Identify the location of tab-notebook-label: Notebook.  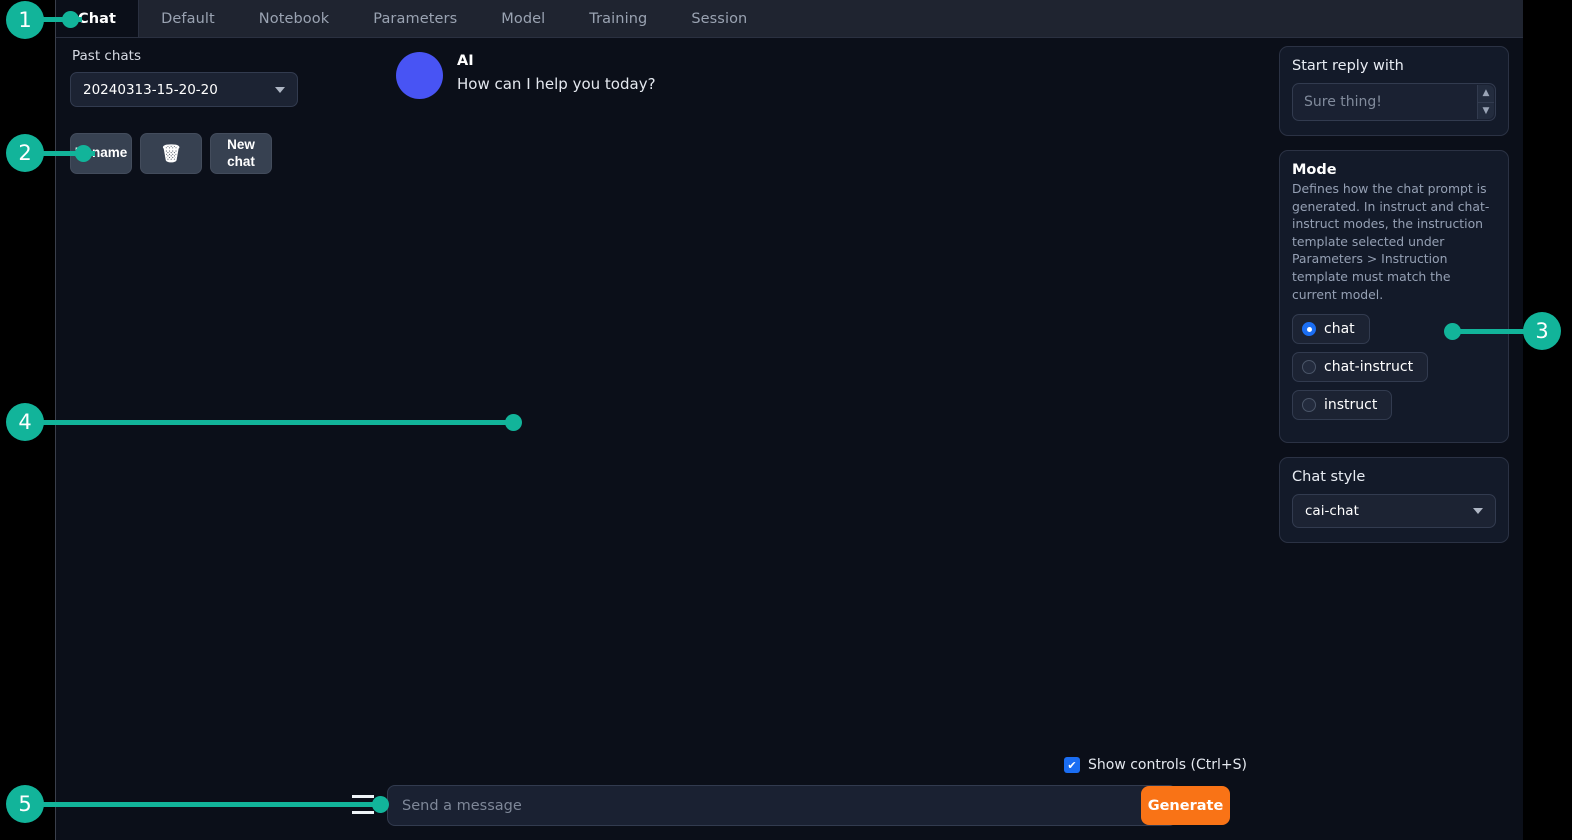
(294, 18).